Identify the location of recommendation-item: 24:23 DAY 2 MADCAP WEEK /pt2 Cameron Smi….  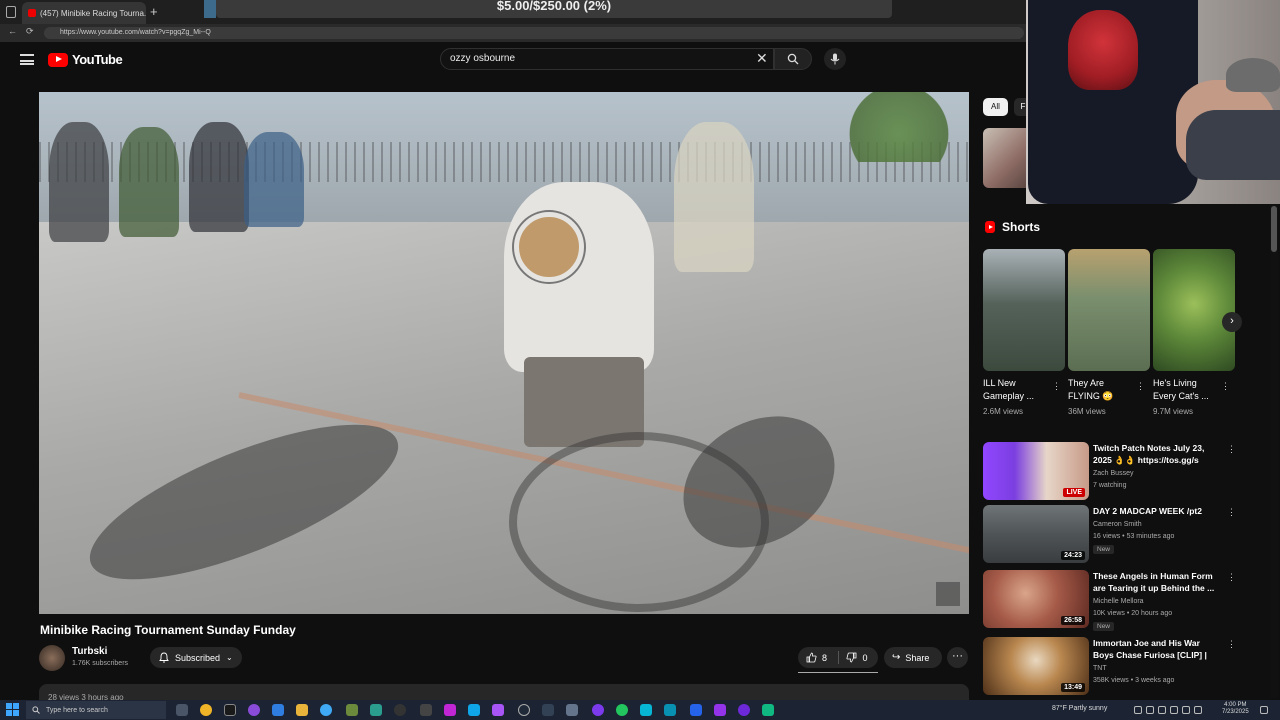
(1128, 536).